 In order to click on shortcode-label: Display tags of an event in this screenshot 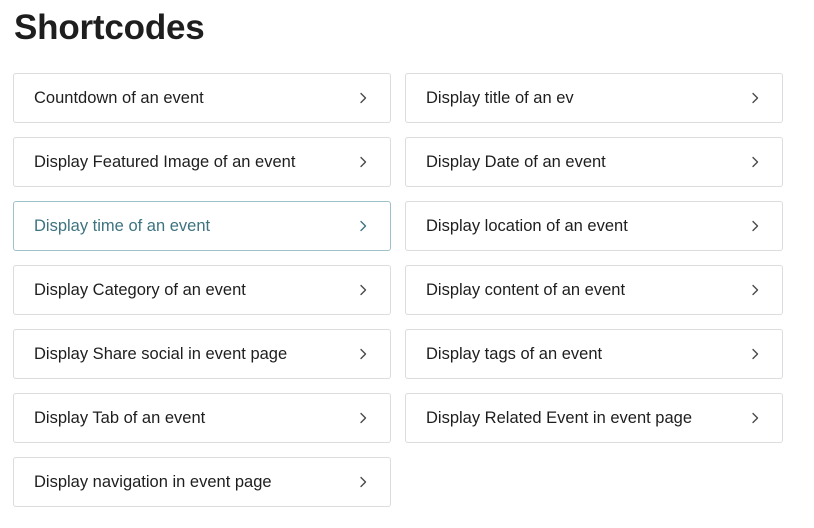, I will do `click(514, 353)`.